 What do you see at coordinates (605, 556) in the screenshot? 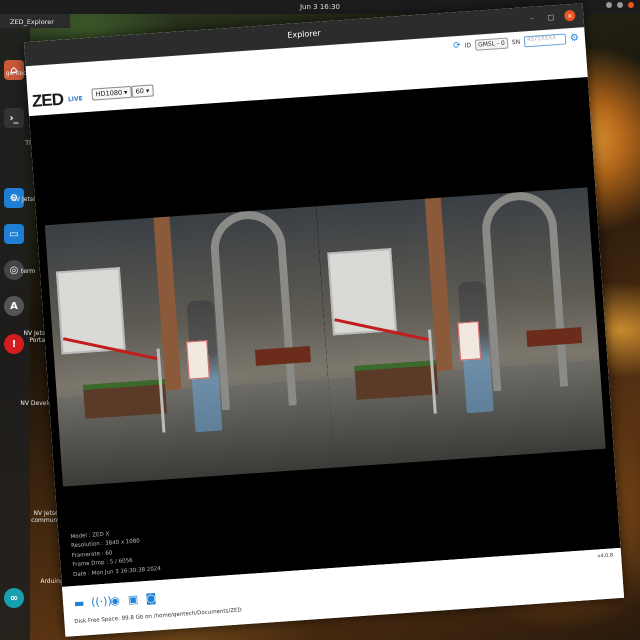
I see `version-label: v4.0.8` at bounding box center [605, 556].